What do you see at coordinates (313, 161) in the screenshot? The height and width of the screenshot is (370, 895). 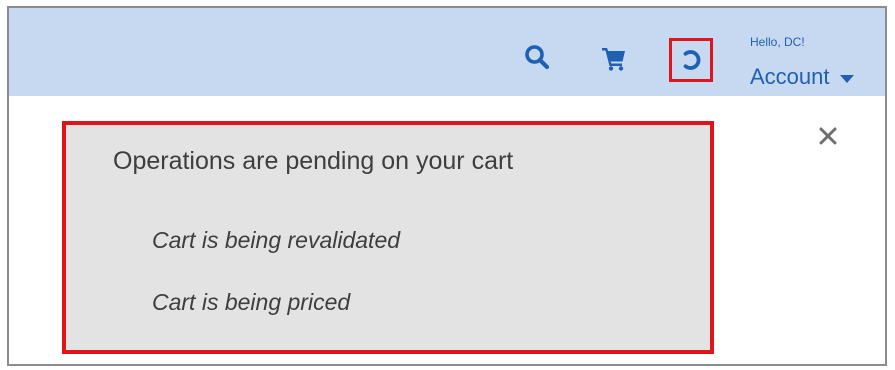 I see `pending-operations-title: Operations are pending on your cart` at bounding box center [313, 161].